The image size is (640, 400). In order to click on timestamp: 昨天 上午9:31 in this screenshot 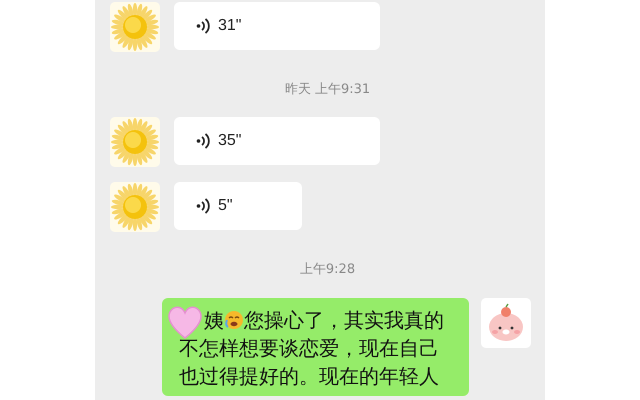, I will do `click(327, 89)`.